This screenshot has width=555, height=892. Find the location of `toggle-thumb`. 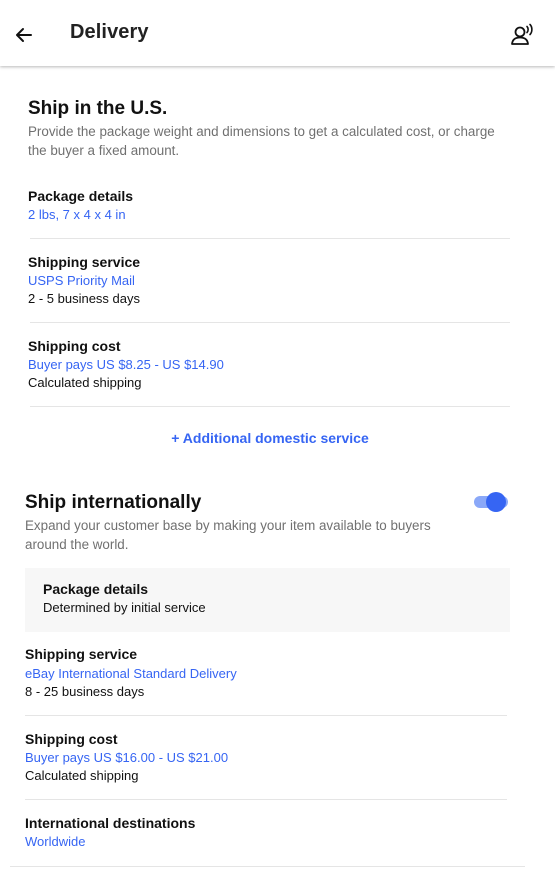

toggle-thumb is located at coordinates (496, 502).